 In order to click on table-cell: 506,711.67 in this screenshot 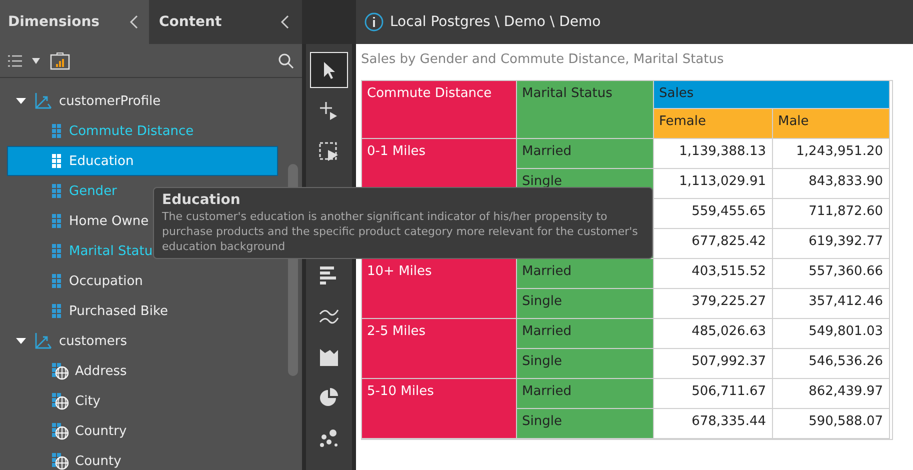, I will do `click(713, 394)`.